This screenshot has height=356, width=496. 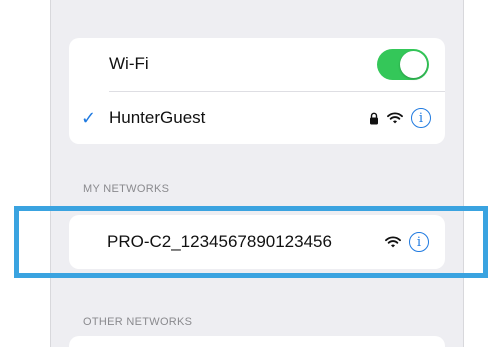 I want to click on connected-network-row: ✓ HunterGuest i, so click(x=257, y=118).